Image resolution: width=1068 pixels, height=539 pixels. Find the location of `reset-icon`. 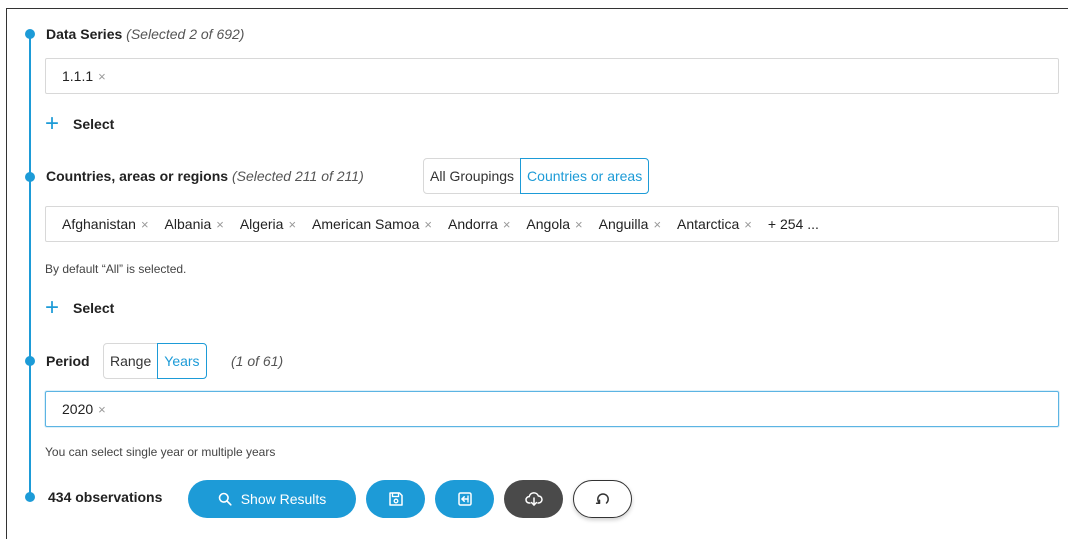

reset-icon is located at coordinates (603, 499).